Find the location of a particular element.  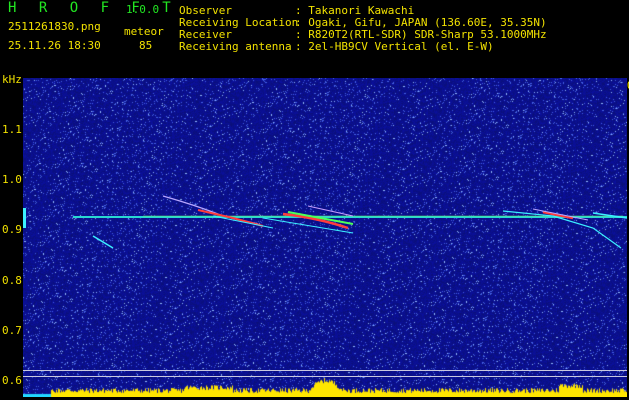

y-tick-label: 0.6 is located at coordinates (12, 380).